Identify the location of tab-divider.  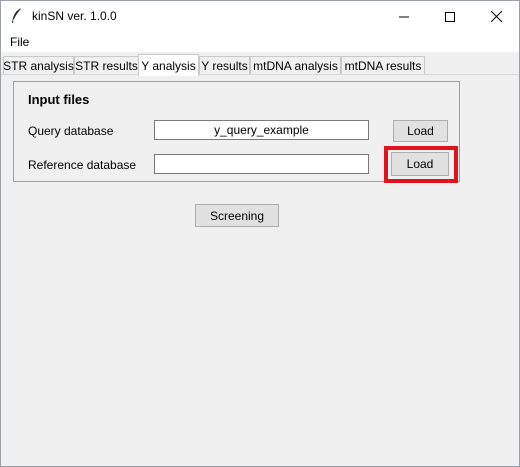
(260, 74).